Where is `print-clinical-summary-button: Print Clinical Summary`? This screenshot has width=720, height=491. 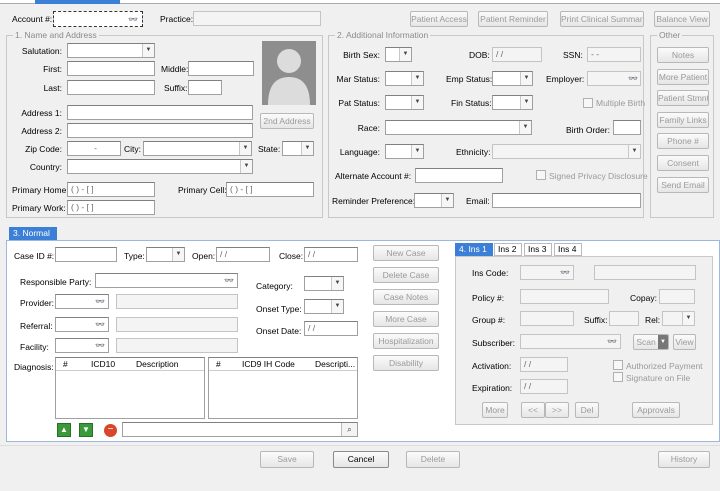 print-clinical-summary-button: Print Clinical Summary is located at coordinates (602, 19).